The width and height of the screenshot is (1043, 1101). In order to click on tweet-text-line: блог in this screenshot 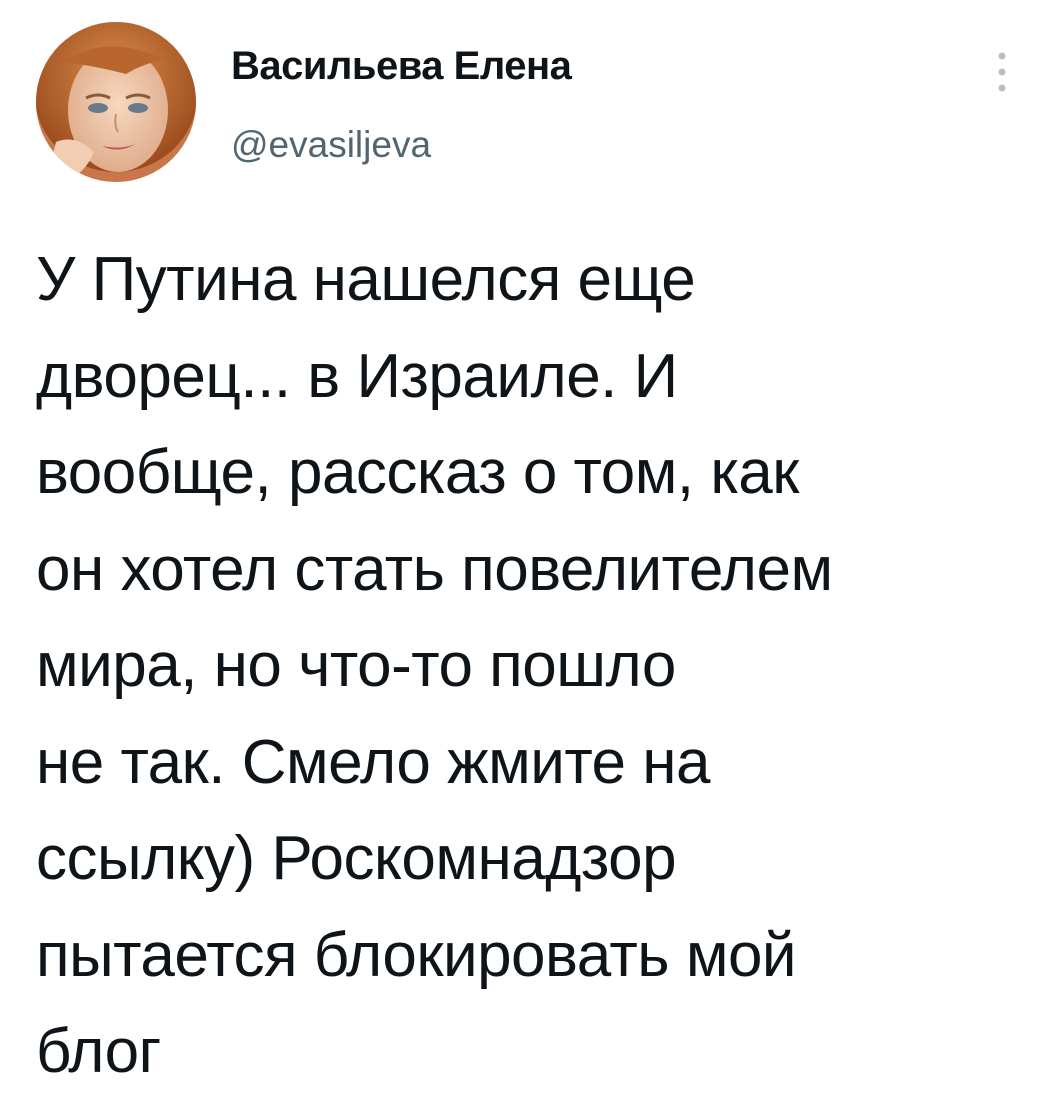, I will do `click(98, 1051)`.